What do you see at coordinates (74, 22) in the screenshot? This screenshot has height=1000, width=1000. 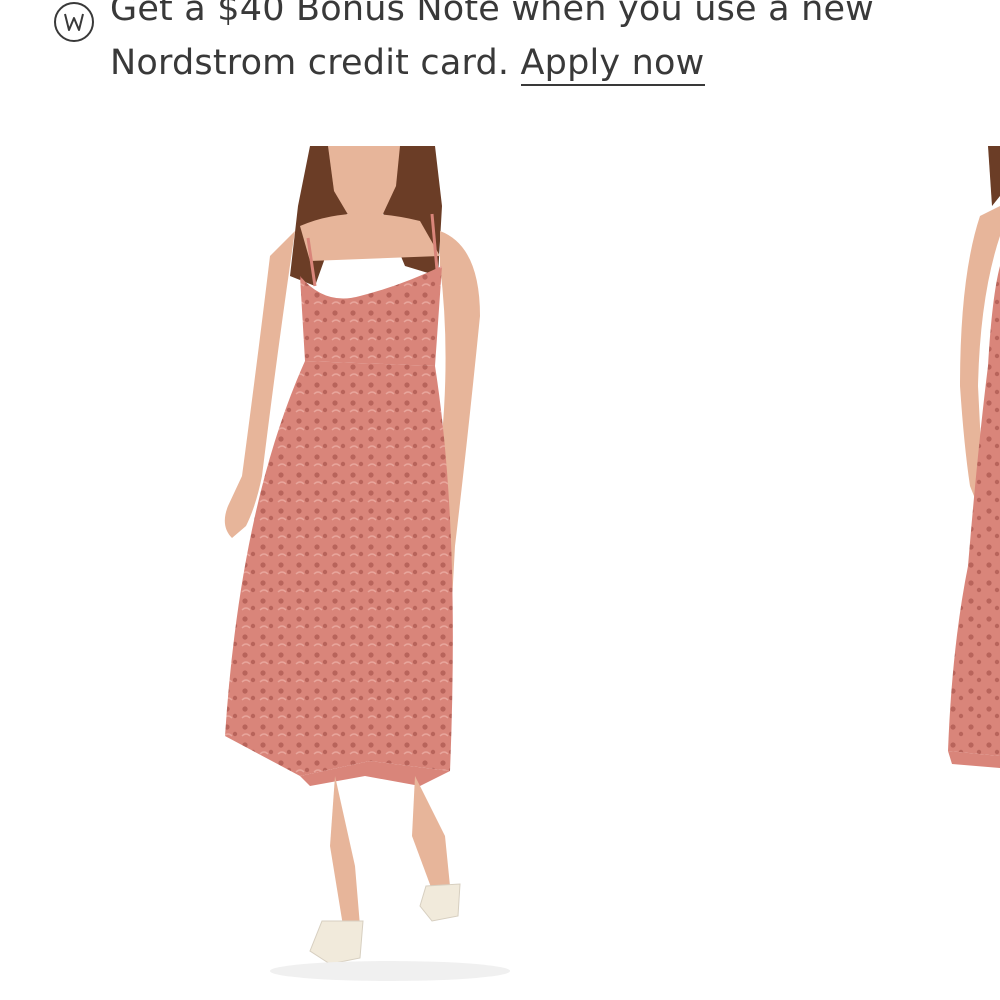 I see `nordstrom-note-icon` at bounding box center [74, 22].